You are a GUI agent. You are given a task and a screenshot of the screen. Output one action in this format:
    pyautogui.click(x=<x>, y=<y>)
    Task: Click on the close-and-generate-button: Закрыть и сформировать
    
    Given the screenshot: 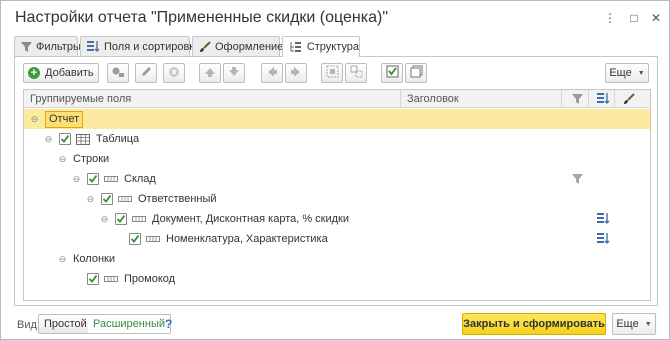 What is the action you would take?
    pyautogui.click(x=534, y=324)
    